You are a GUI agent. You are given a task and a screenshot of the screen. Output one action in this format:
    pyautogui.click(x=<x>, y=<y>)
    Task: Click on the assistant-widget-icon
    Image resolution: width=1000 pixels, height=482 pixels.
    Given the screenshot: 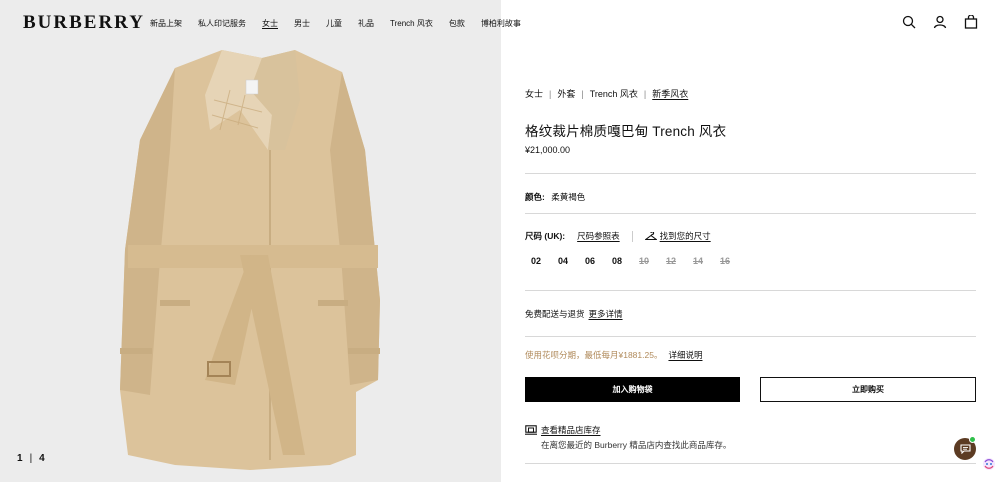 What is the action you would take?
    pyautogui.click(x=989, y=464)
    